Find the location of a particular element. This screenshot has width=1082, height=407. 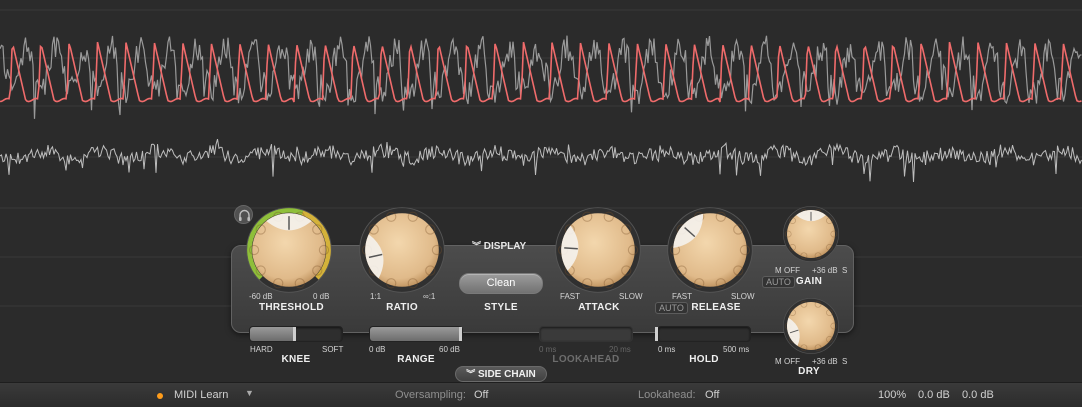

midi-learn-button: MIDI Learn is located at coordinates (201, 395).